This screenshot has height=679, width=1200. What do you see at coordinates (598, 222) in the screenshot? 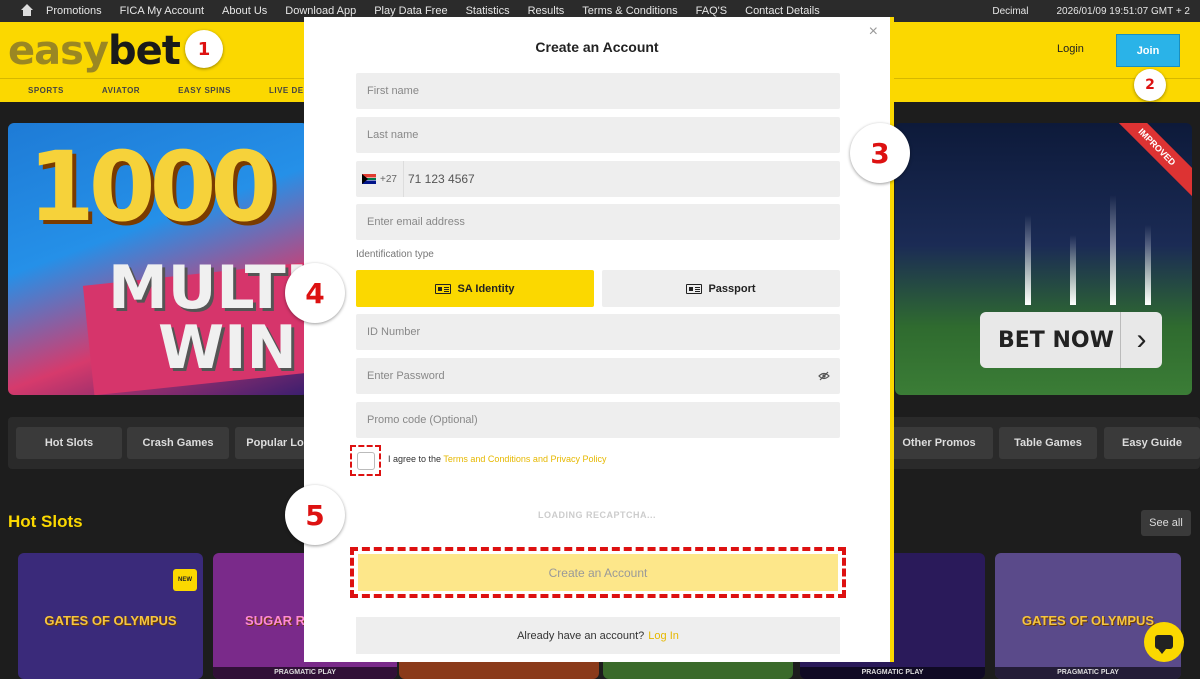
I see `email-field: Enter email address` at bounding box center [598, 222].